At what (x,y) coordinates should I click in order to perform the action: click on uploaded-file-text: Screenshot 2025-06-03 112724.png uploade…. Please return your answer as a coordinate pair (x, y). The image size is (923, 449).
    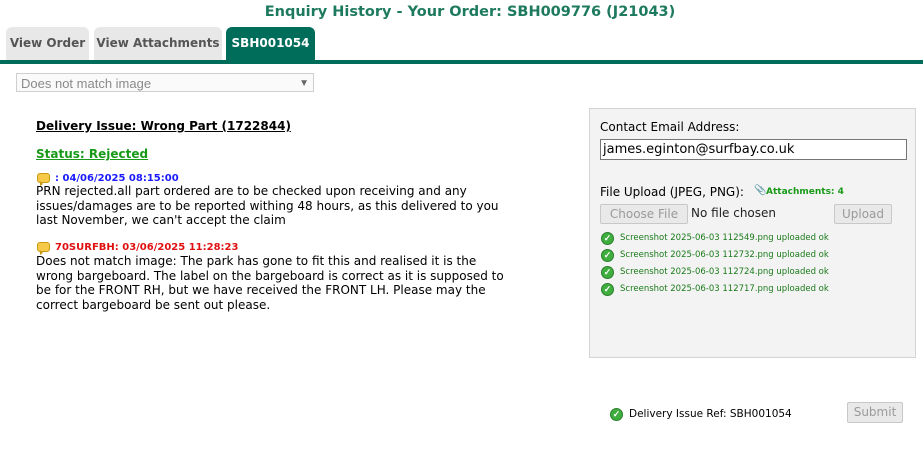
    Looking at the image, I should click on (724, 272).